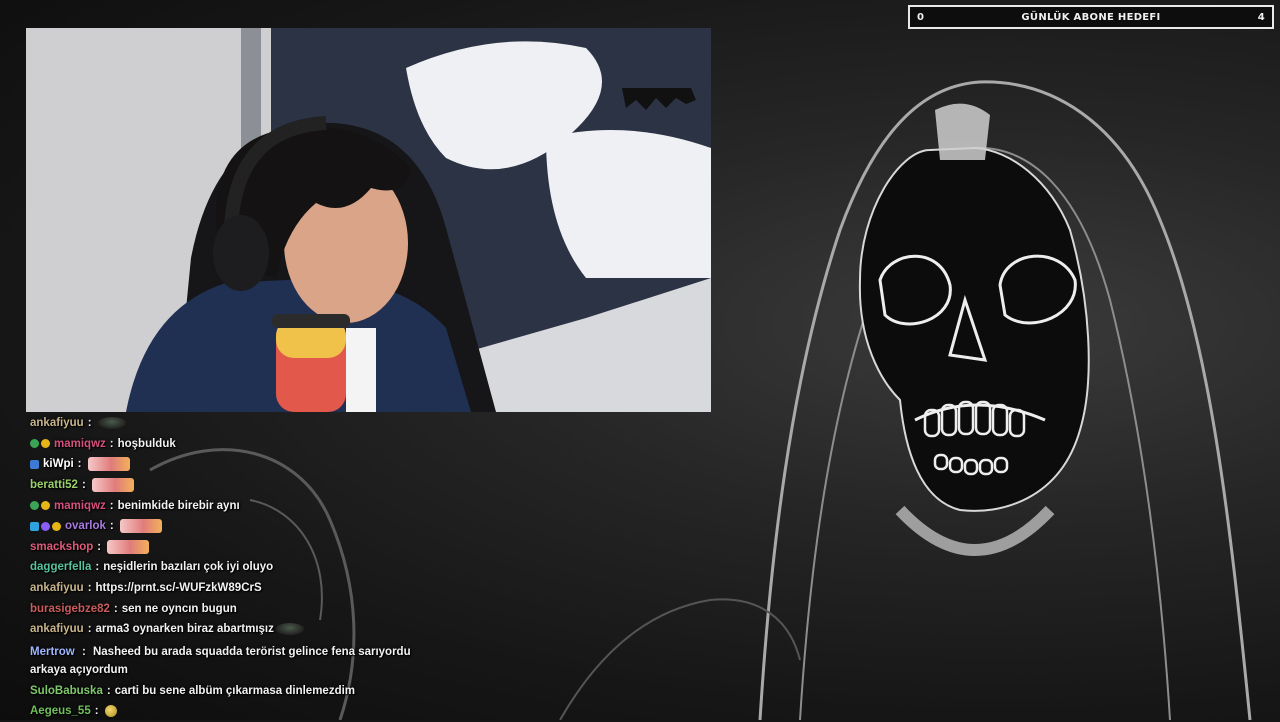  What do you see at coordinates (246, 711) in the screenshot?
I see `chat-message: Aegeus_55 :` at bounding box center [246, 711].